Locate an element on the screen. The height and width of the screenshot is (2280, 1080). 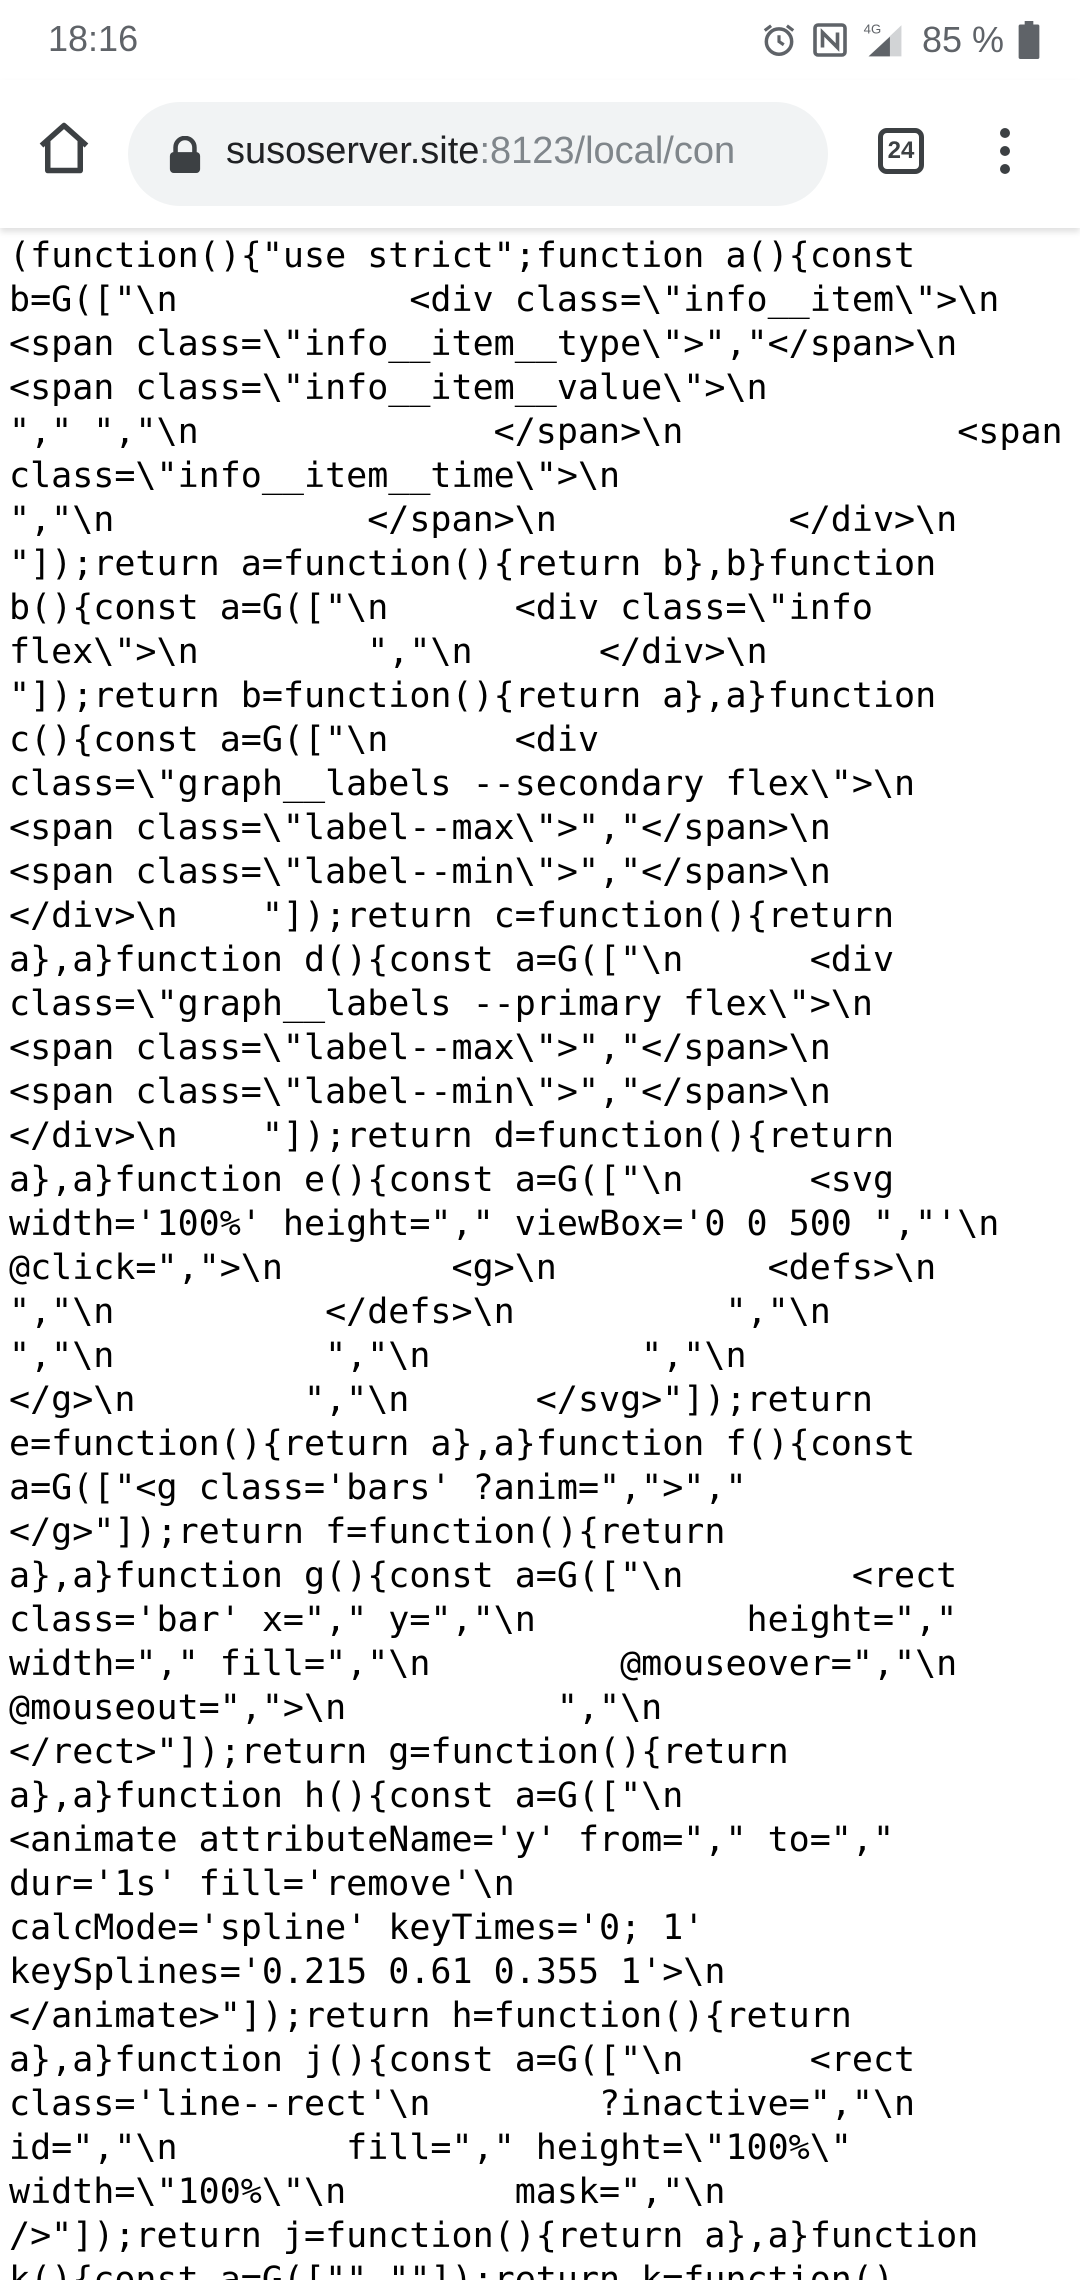
battery-icon is located at coordinates (1029, 40).